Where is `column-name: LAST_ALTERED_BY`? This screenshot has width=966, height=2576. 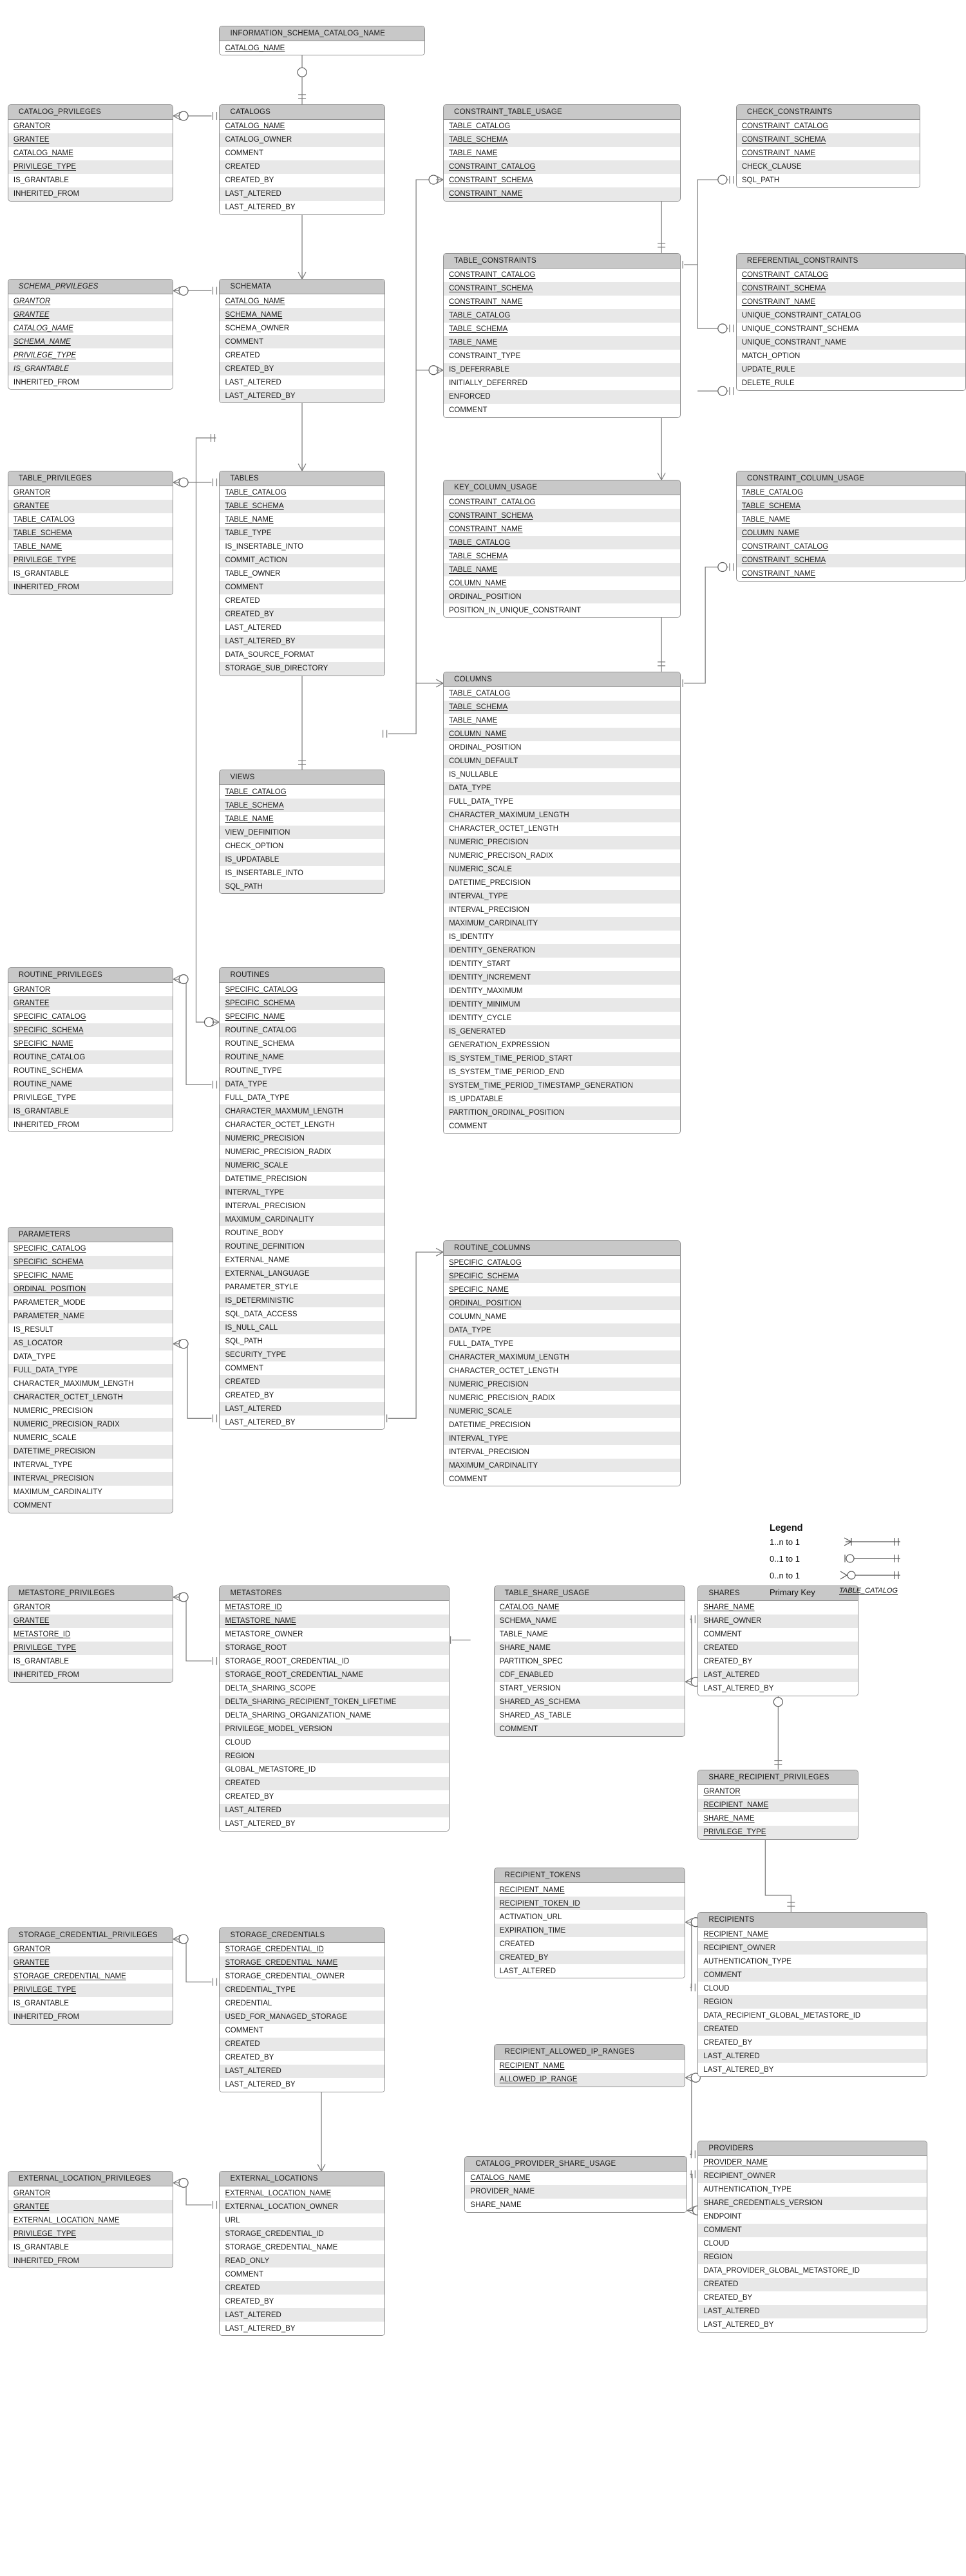 column-name: LAST_ALTERED_BY is located at coordinates (739, 1689).